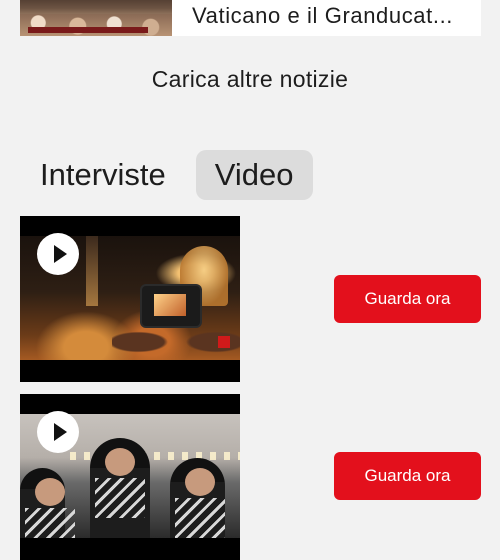 Image resolution: width=500 pixels, height=560 pixels. Describe the element at coordinates (103, 175) in the screenshot. I see `tab-interviste: Interviste` at that location.